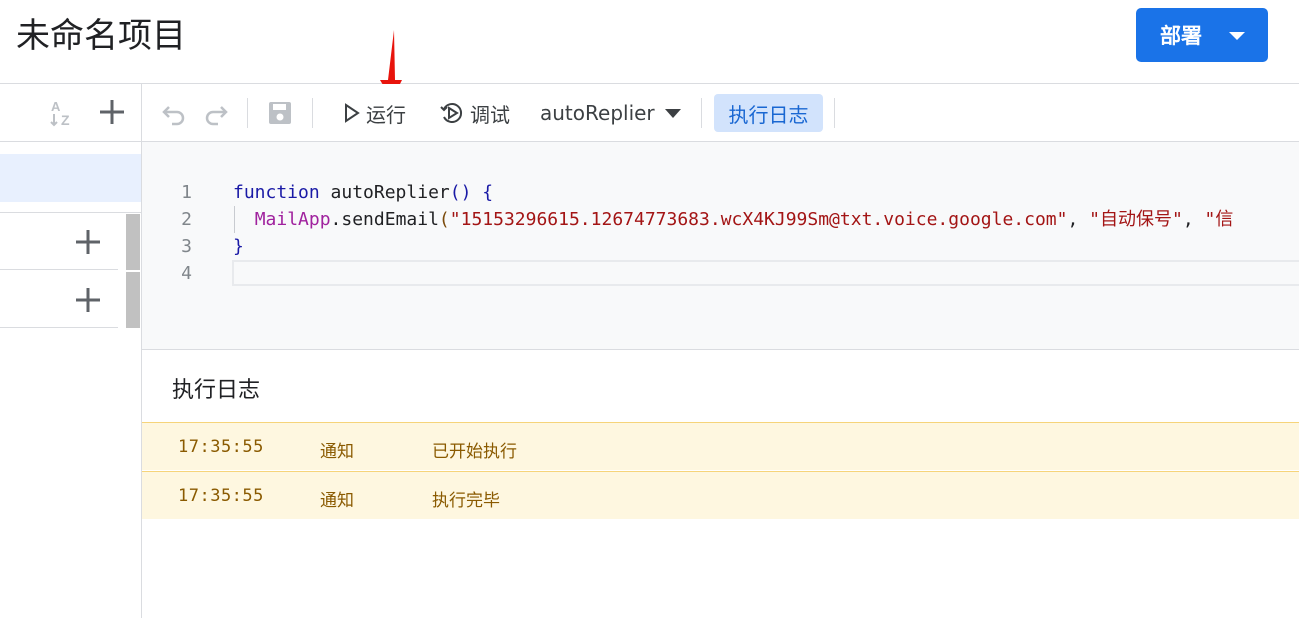 The width and height of the screenshot is (1299, 618). I want to click on code-token: {, so click(482, 192).